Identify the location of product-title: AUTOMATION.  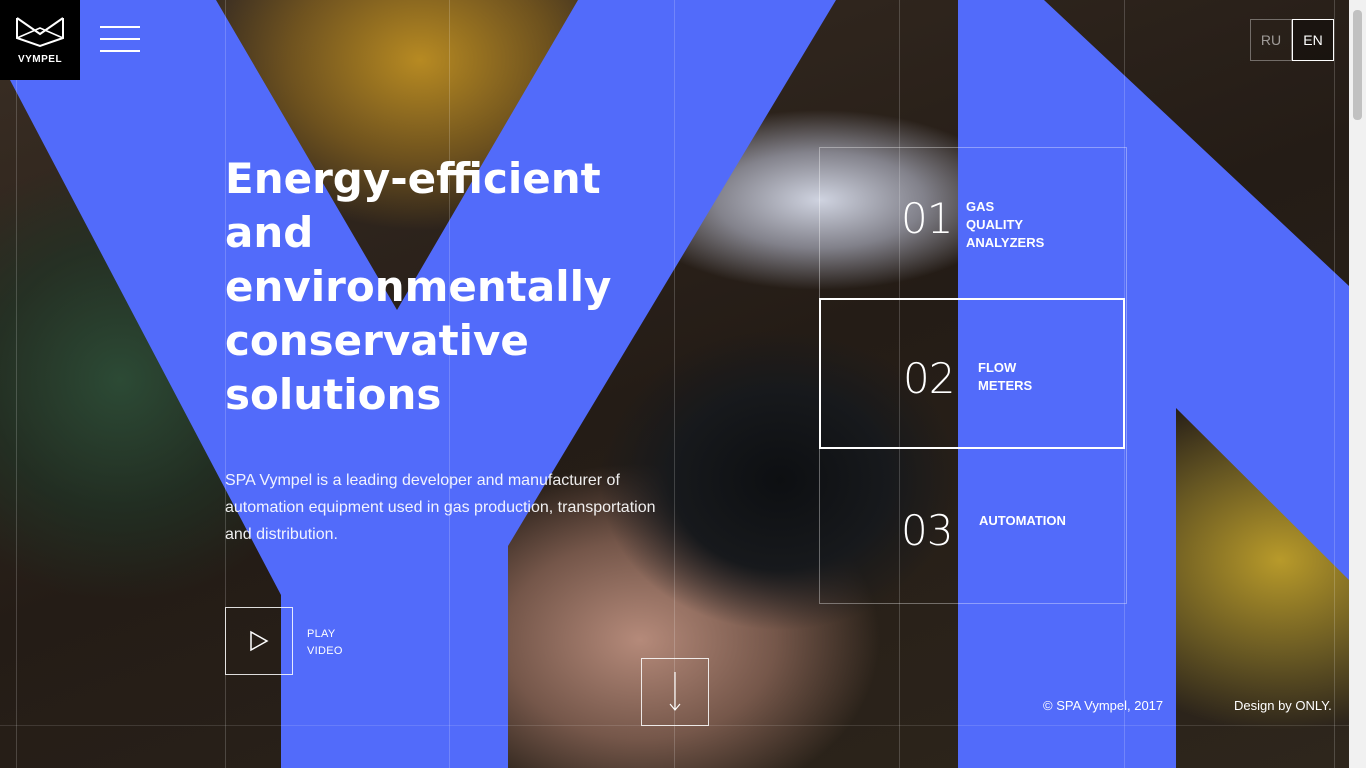
(1022, 521).